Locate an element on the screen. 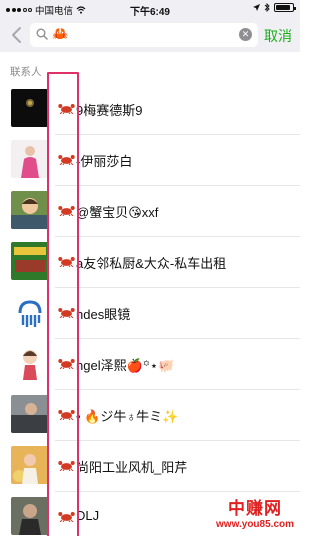 This screenshot has width=320, height=536. contact-row: ndes眼镜 is located at coordinates (150, 313).